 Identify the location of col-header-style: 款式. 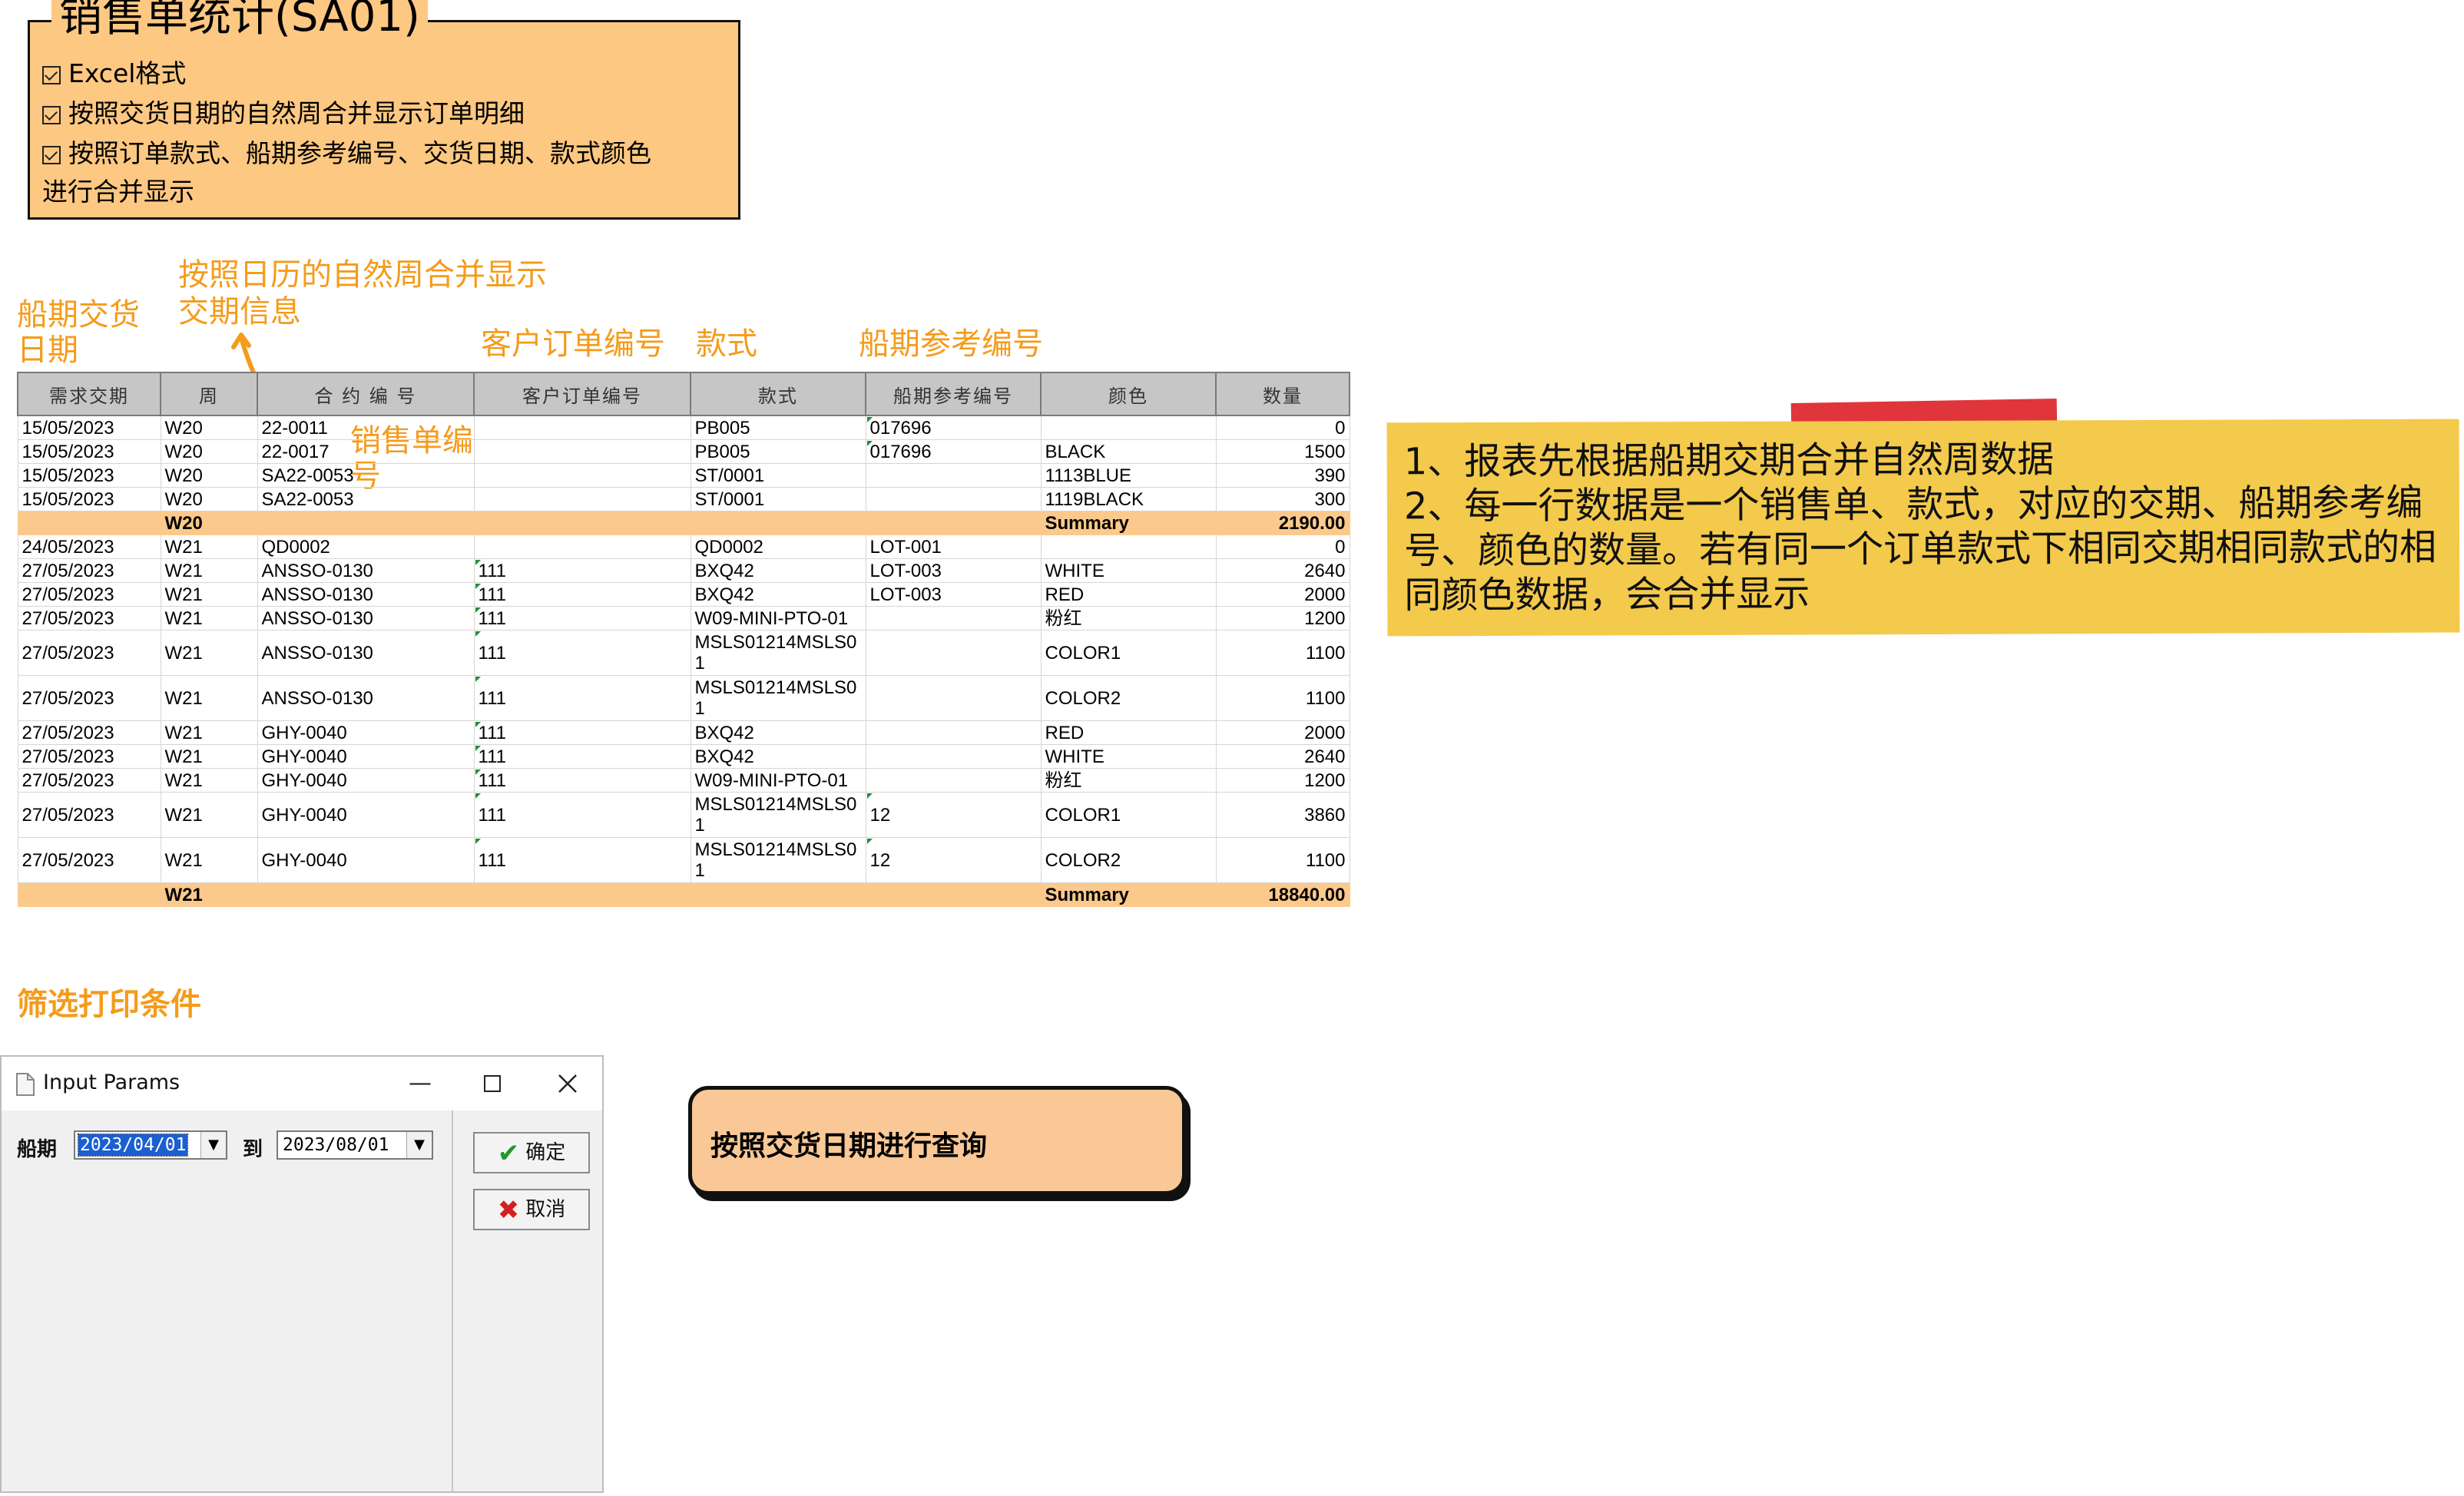
(778, 394).